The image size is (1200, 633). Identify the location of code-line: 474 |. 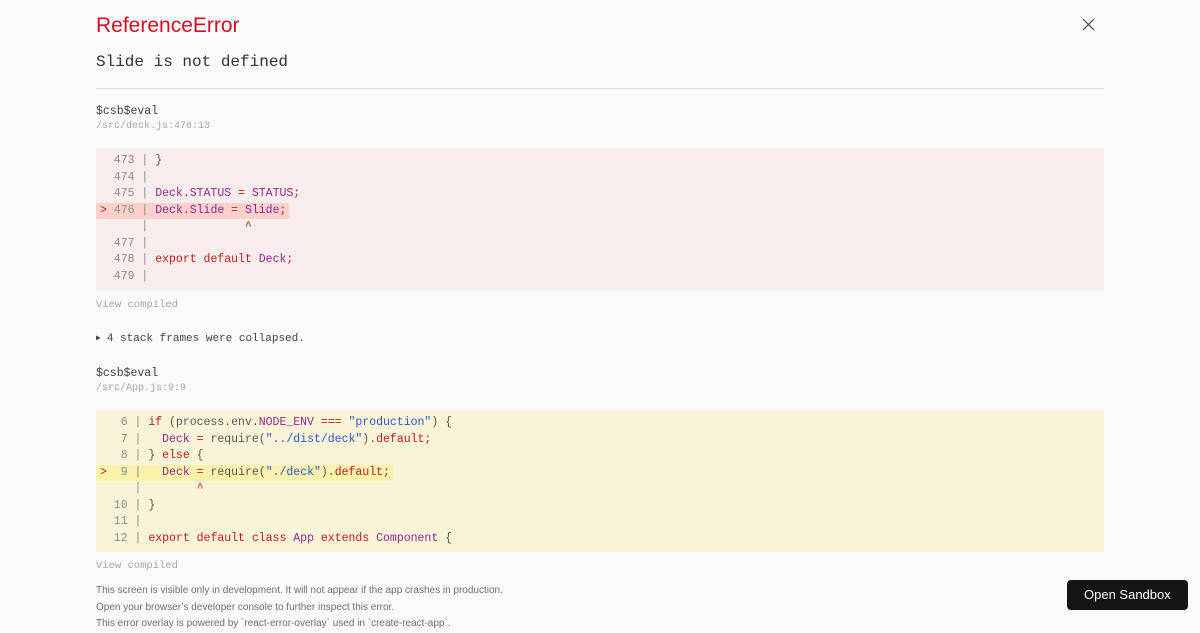
(124, 177).